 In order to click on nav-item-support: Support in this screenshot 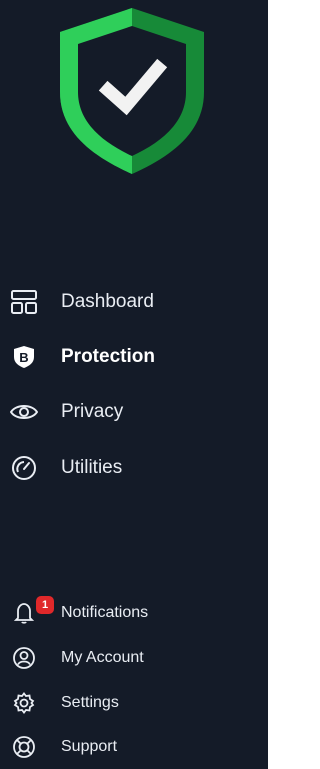, I will do `click(134, 747)`.